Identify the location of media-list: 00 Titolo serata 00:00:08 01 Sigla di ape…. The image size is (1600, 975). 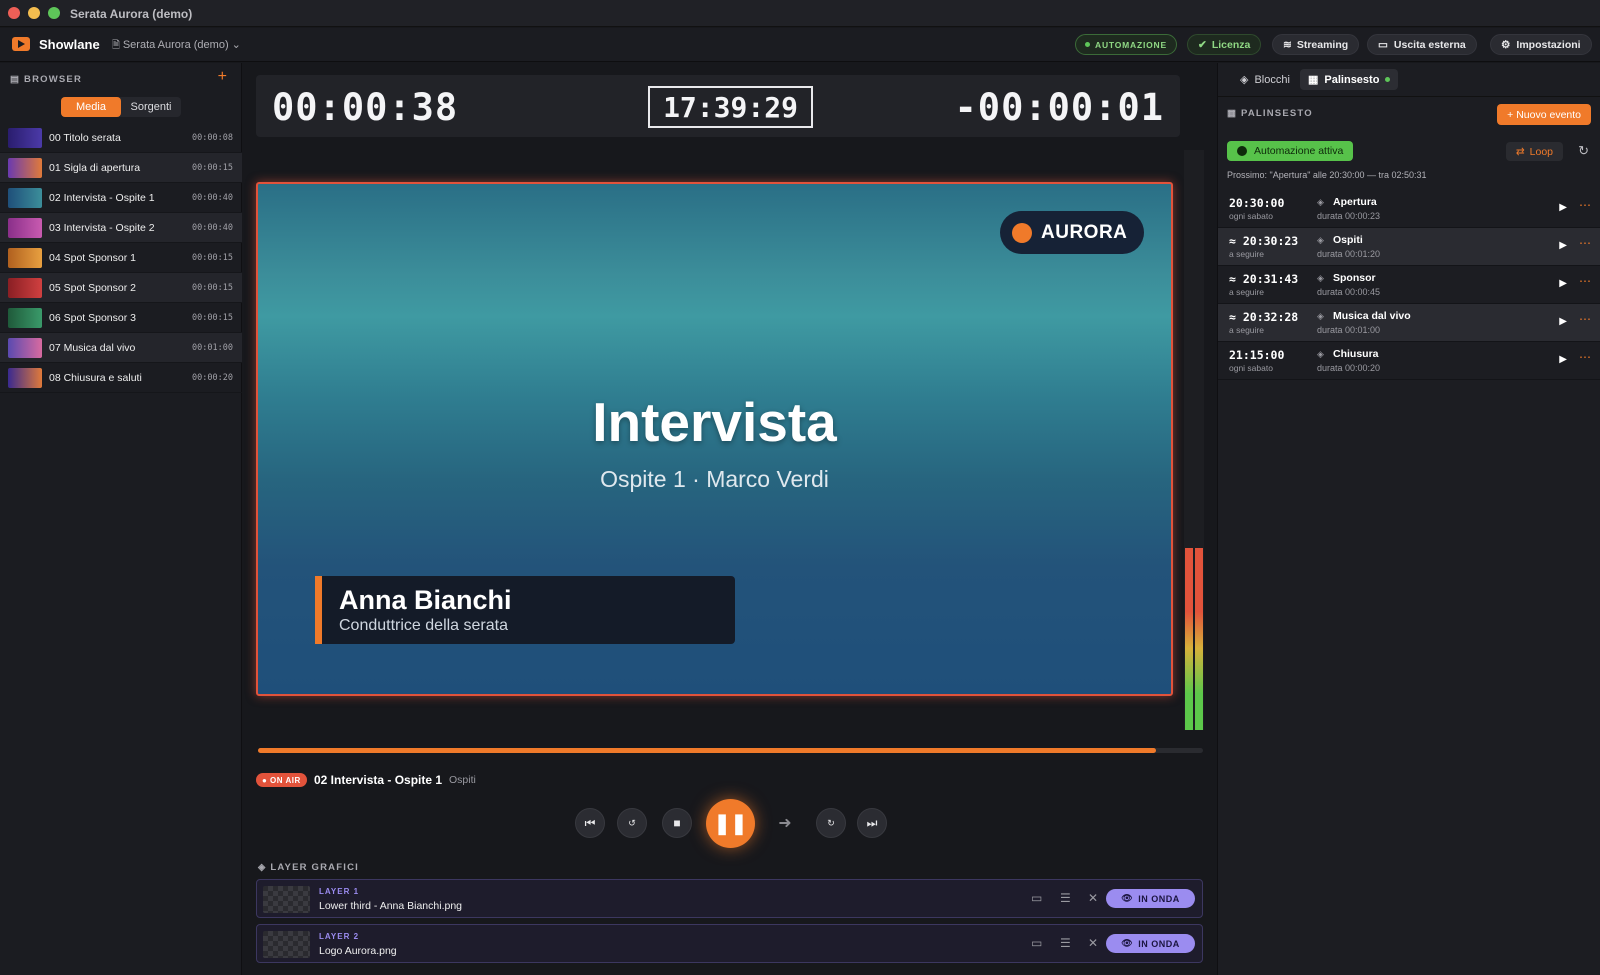
(121, 258).